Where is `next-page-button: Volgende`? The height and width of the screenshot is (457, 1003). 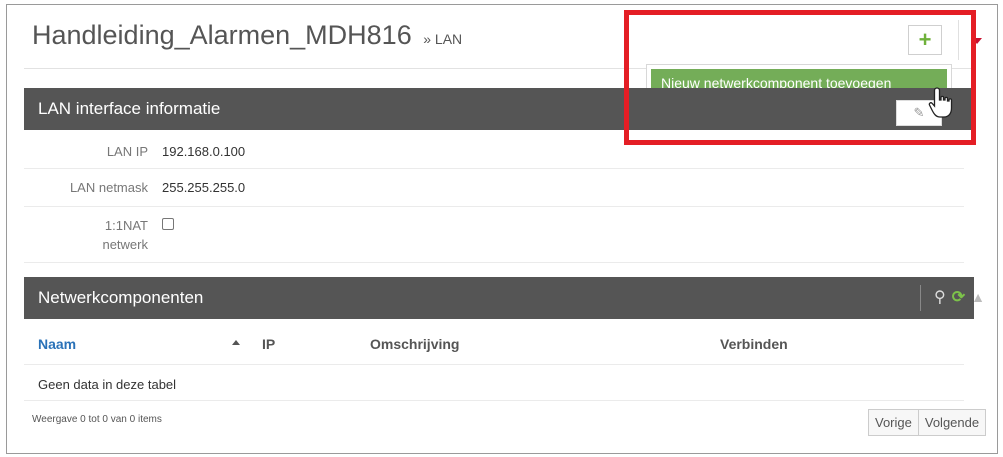 next-page-button: Volgende is located at coordinates (951, 422).